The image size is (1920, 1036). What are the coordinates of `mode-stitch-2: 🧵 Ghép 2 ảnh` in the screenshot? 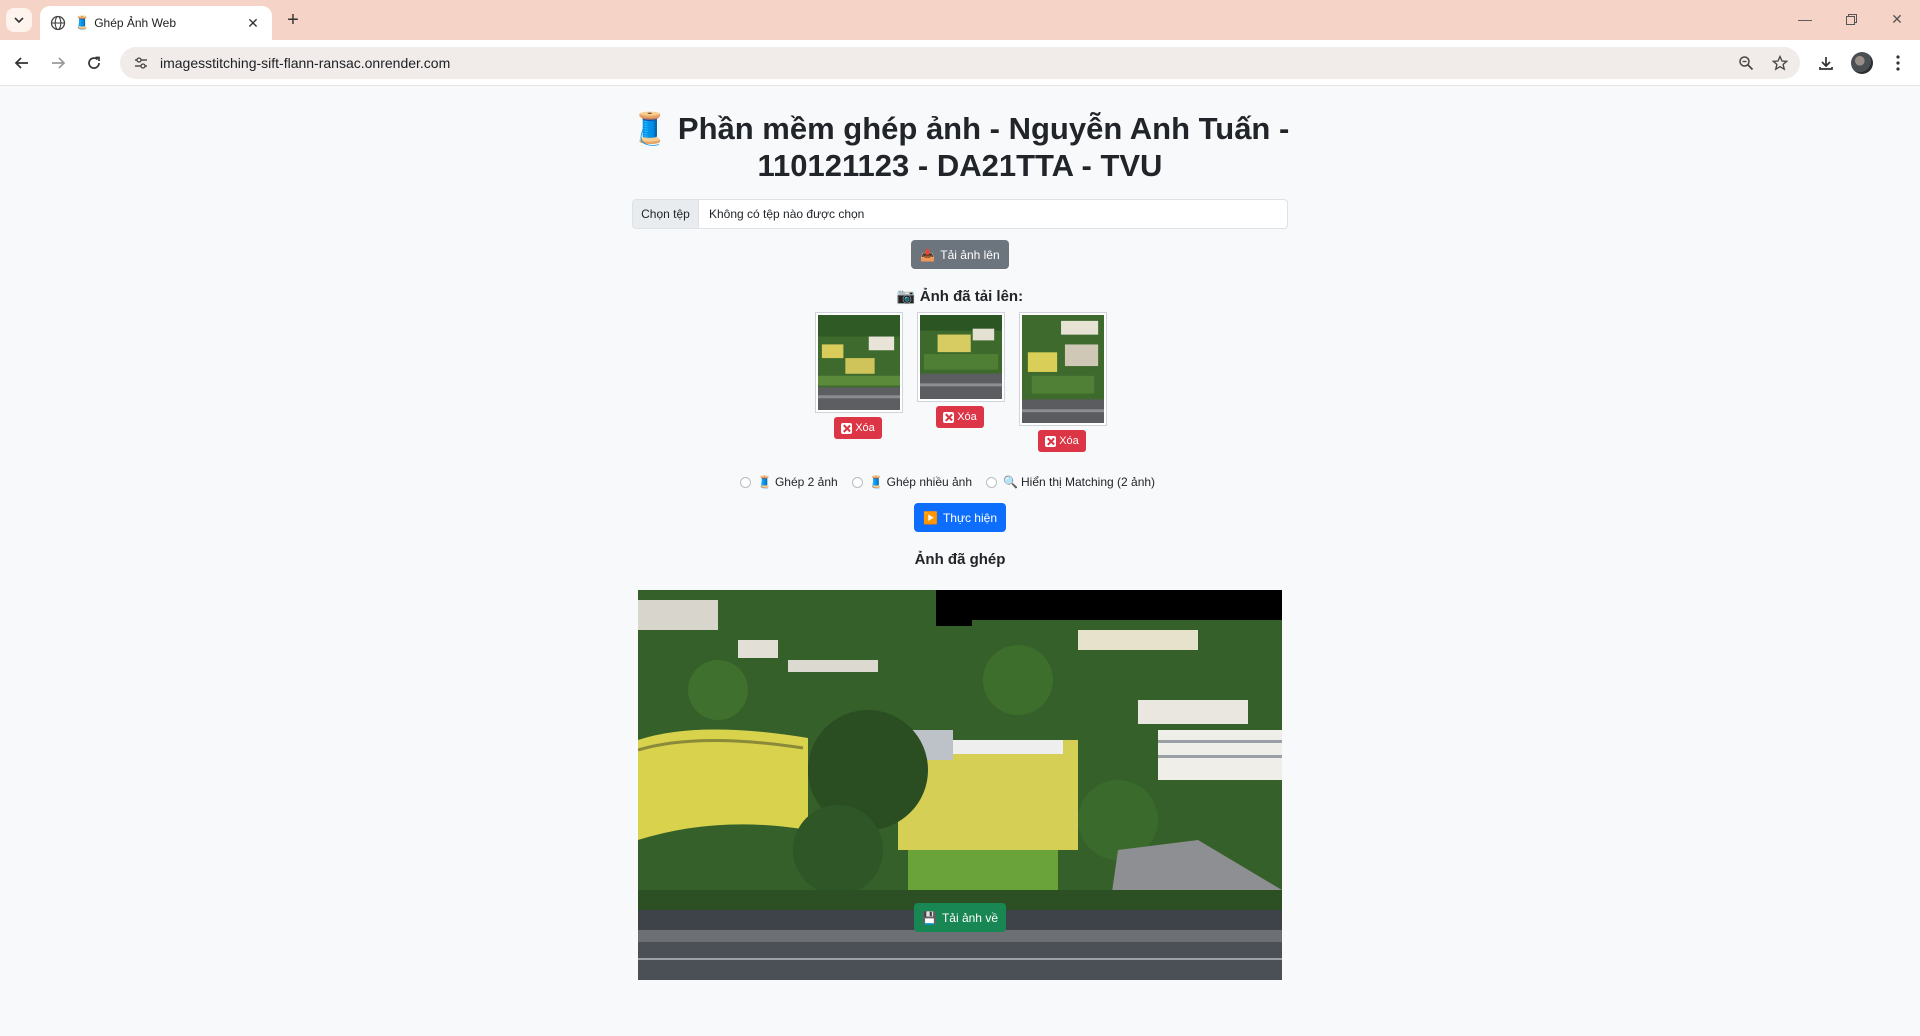 It's located at (789, 482).